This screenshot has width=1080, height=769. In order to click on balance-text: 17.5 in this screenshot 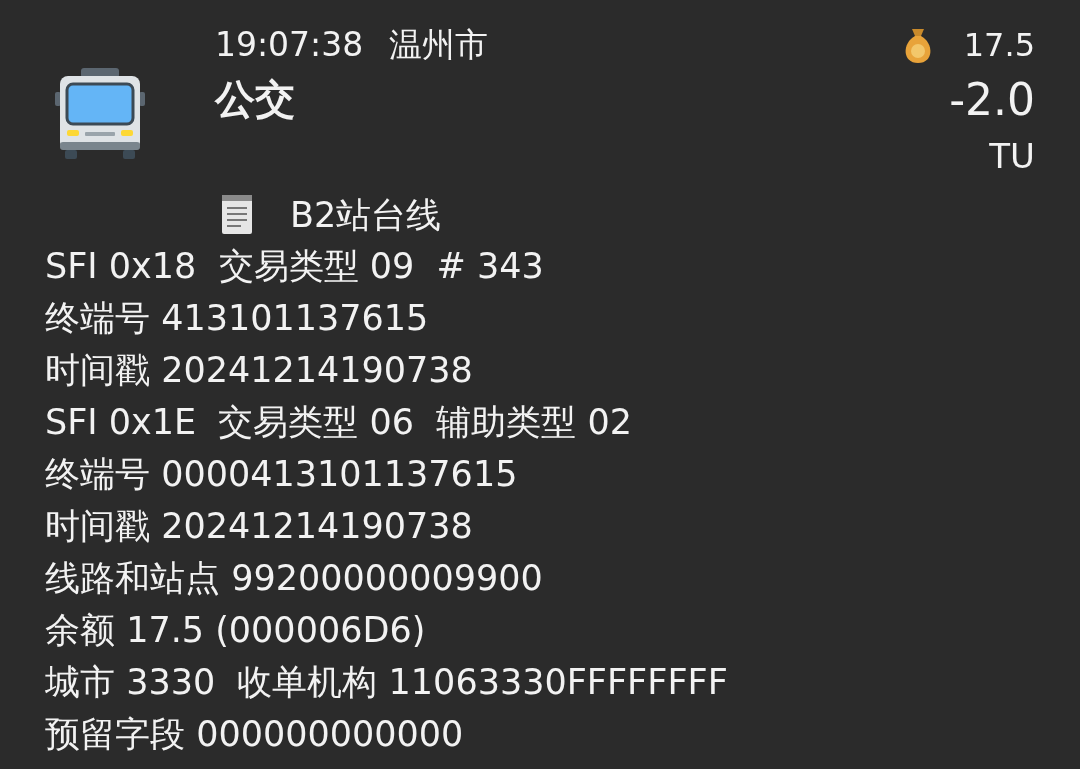, I will do `click(999, 45)`.